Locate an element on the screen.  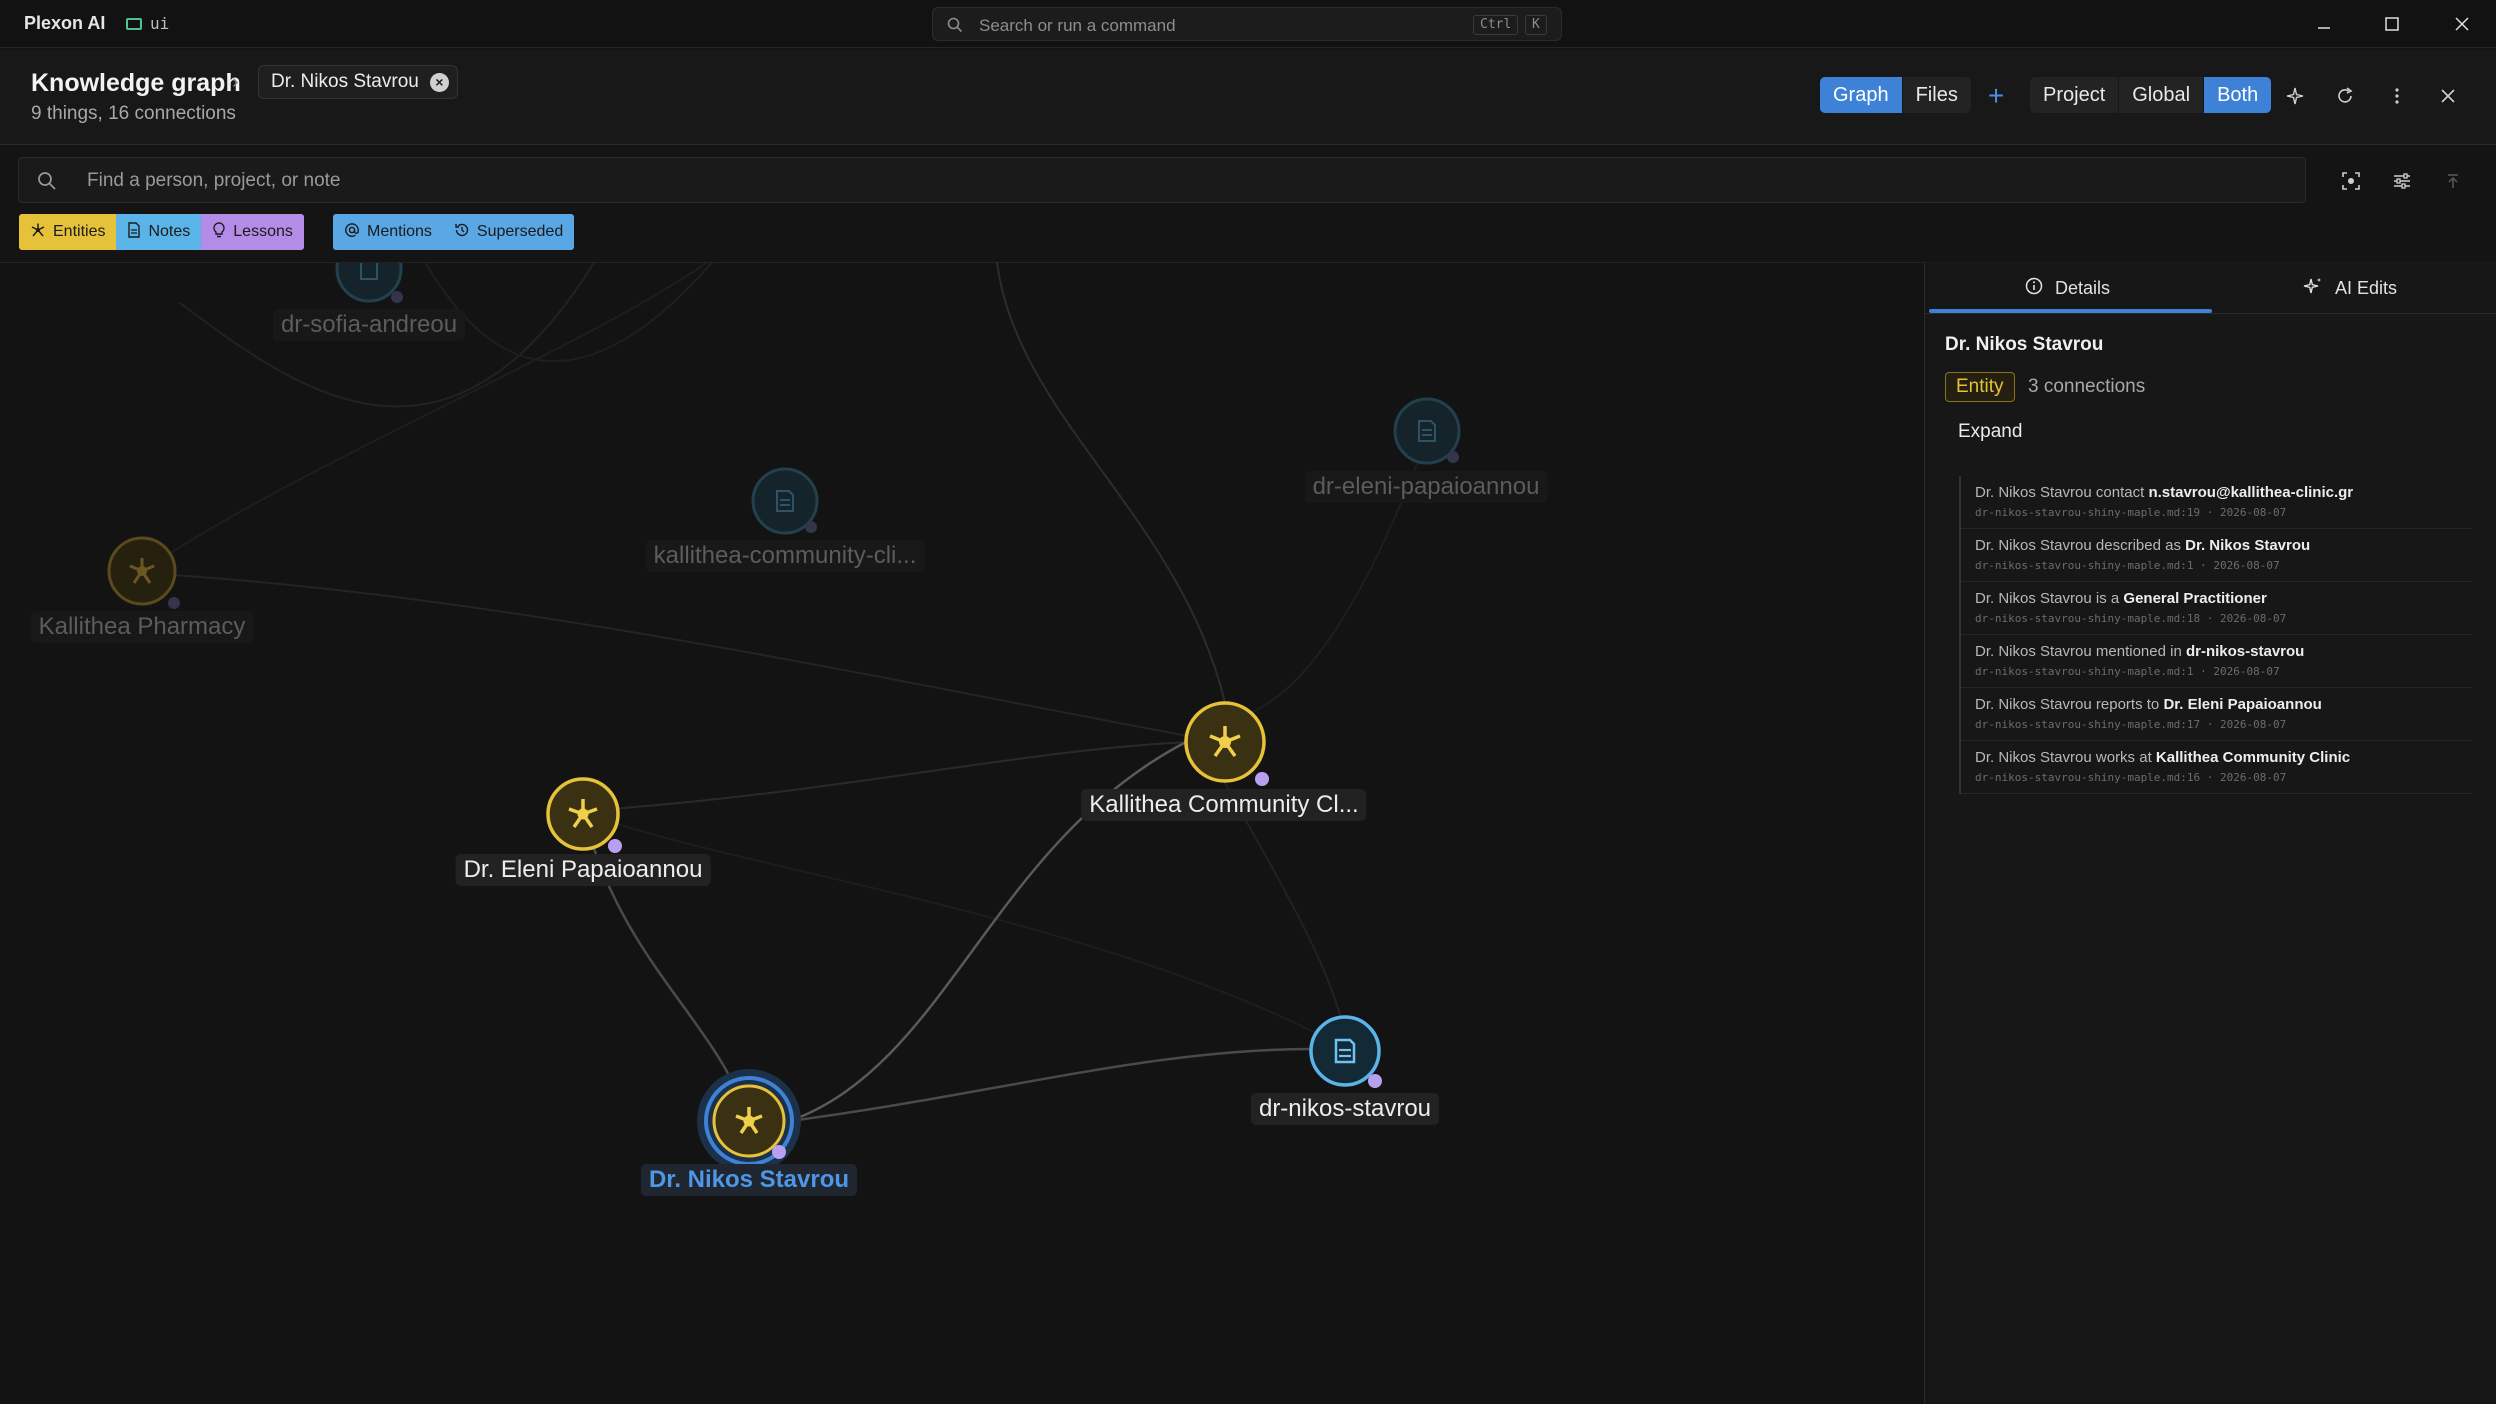
filter-lessons: Lessons is located at coordinates (252, 232).